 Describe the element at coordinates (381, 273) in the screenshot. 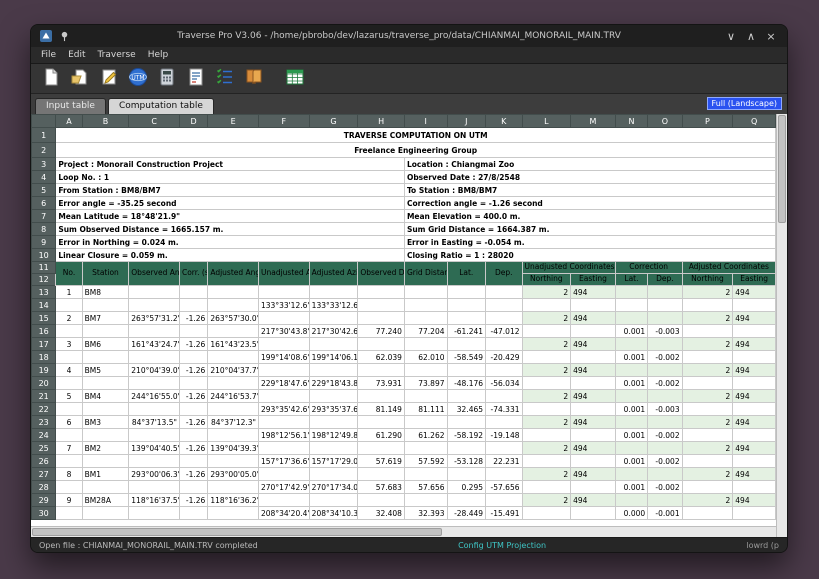

I see `table-header-cell: Observed Distance` at that location.